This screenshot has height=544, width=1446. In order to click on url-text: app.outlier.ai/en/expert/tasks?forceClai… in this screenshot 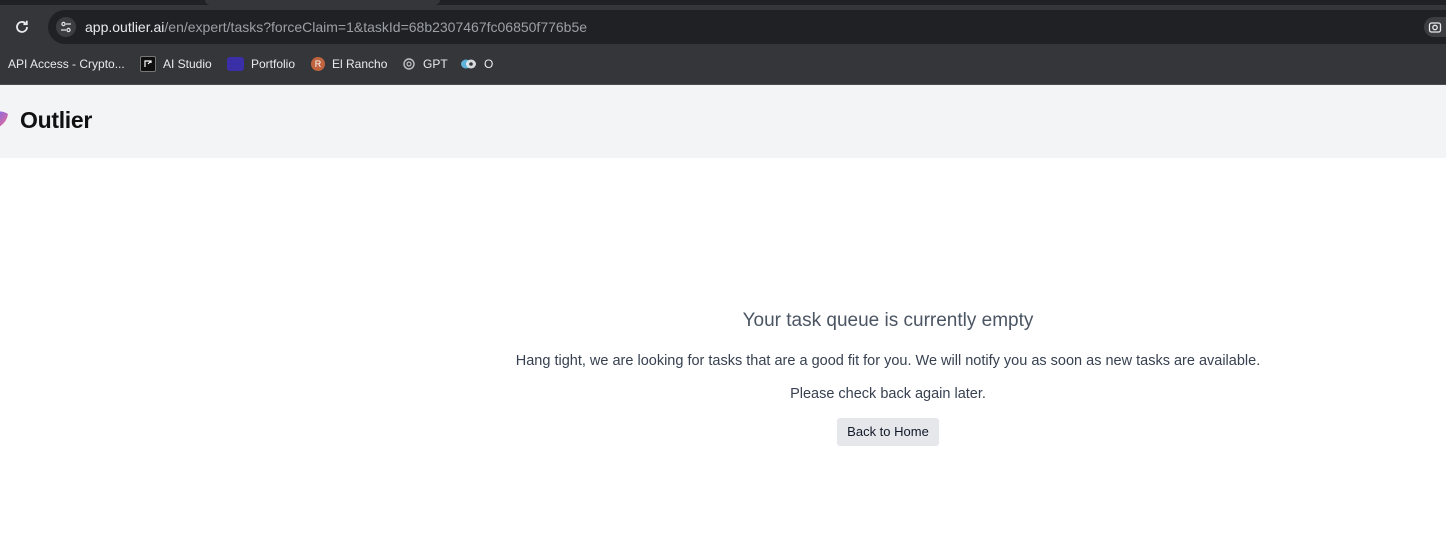, I will do `click(336, 27)`.